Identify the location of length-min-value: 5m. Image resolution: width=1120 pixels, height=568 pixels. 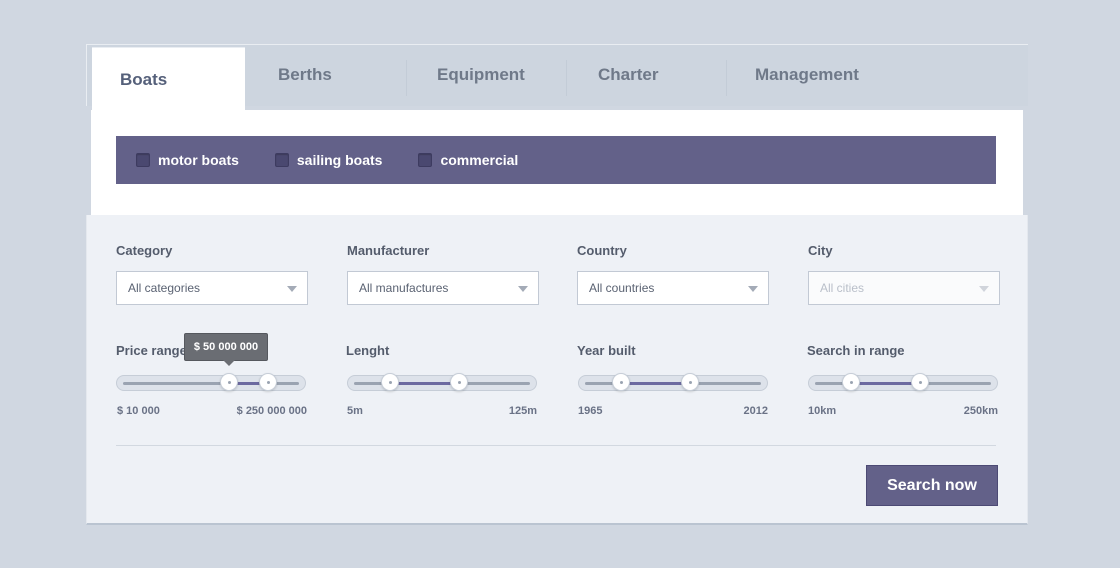
(355, 411).